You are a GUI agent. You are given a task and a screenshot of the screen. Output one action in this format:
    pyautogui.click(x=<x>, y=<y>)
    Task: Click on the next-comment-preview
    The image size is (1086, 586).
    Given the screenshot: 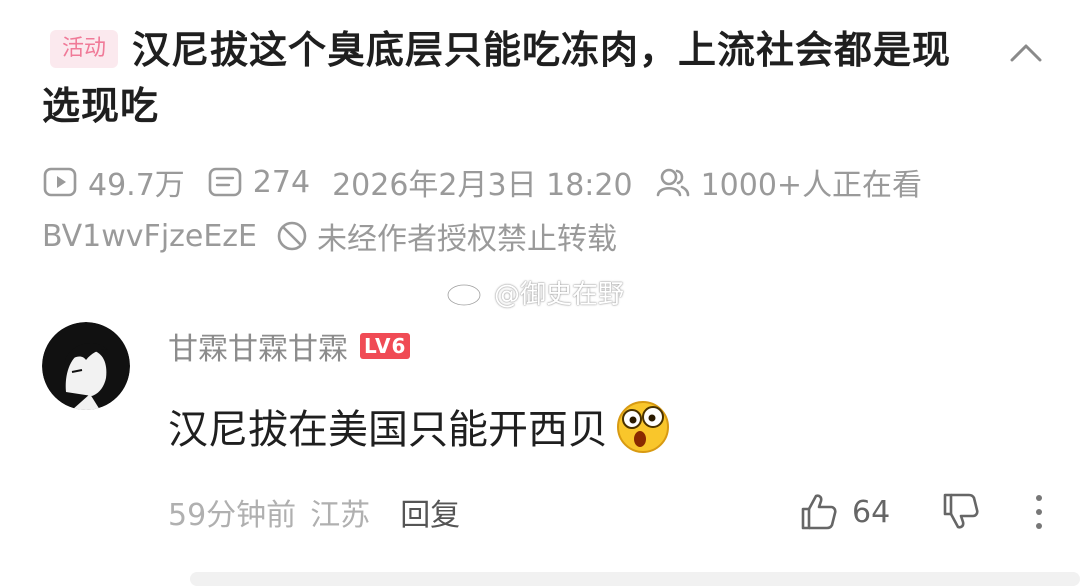 What is the action you would take?
    pyautogui.click(x=635, y=579)
    